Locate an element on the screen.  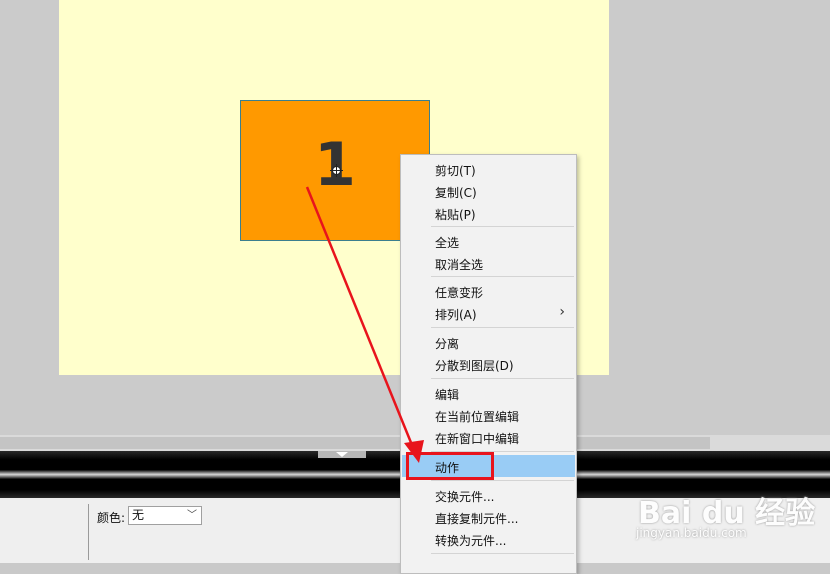
menu-item-edit-in-place: 在当前位置编辑 is located at coordinates (488, 415).